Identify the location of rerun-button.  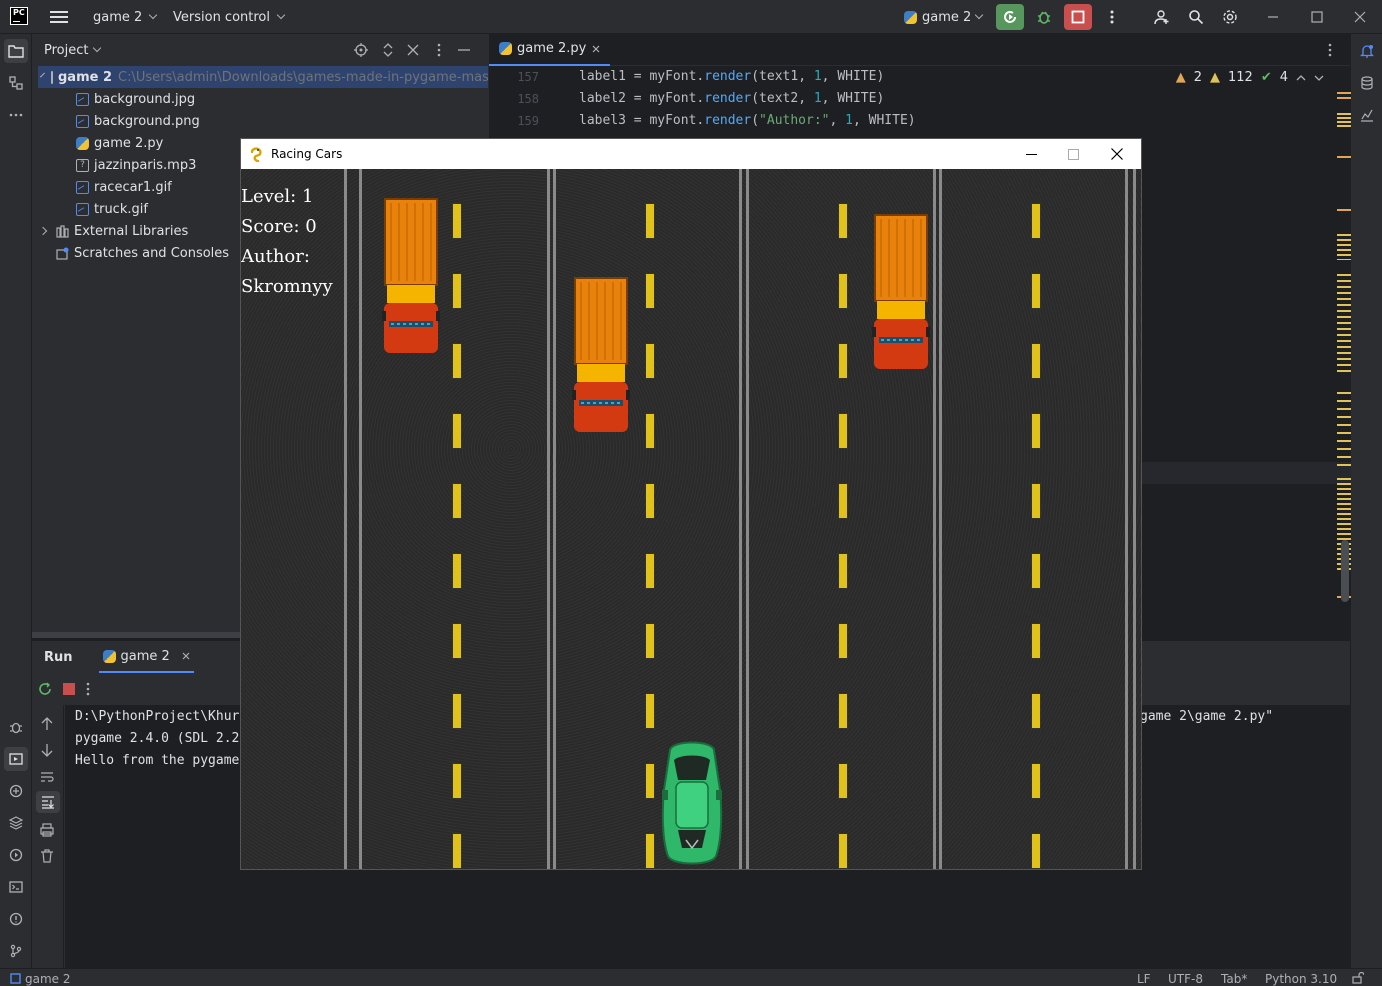
(1010, 17).